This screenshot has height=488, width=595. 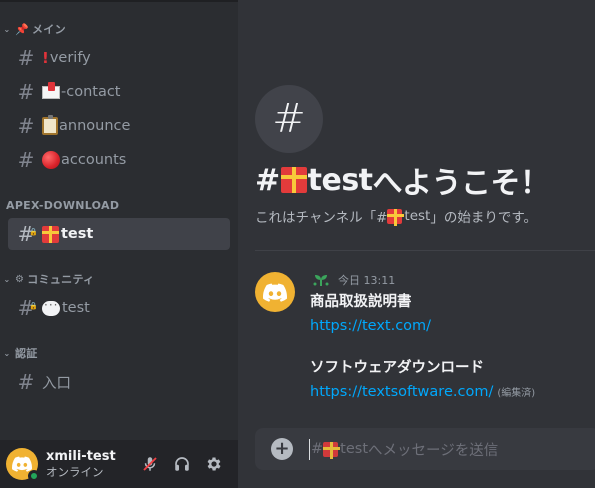 What do you see at coordinates (317, 449) in the screenshot?
I see `placeholder-prefix: #` at bounding box center [317, 449].